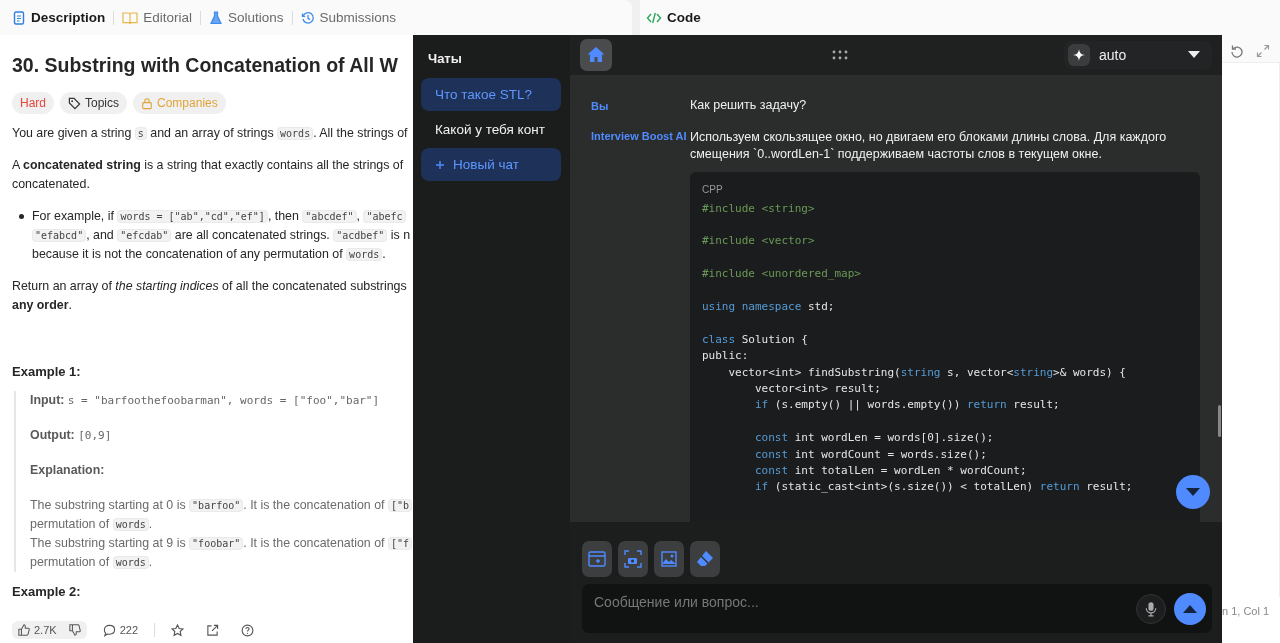  I want to click on problem-tab: Description, so click(59, 17).